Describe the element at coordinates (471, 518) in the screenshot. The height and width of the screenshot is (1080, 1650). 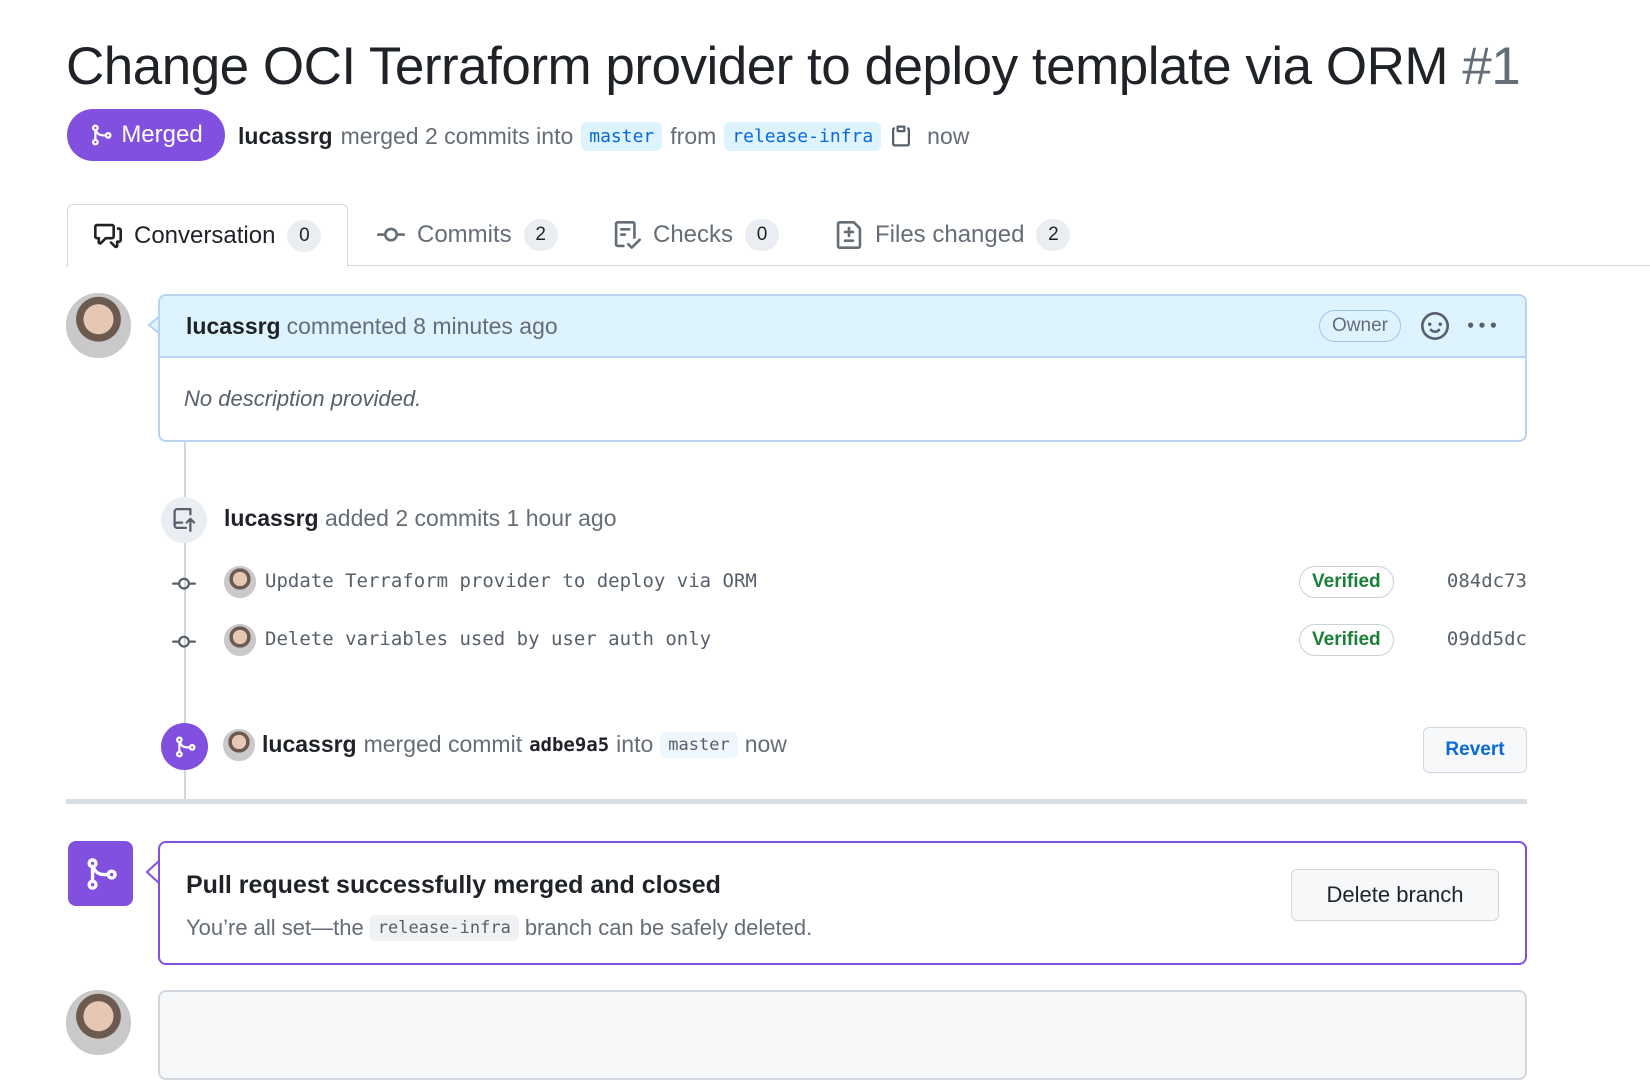
I see `commits-event-text: added 2 commits 1 hour ago` at that location.